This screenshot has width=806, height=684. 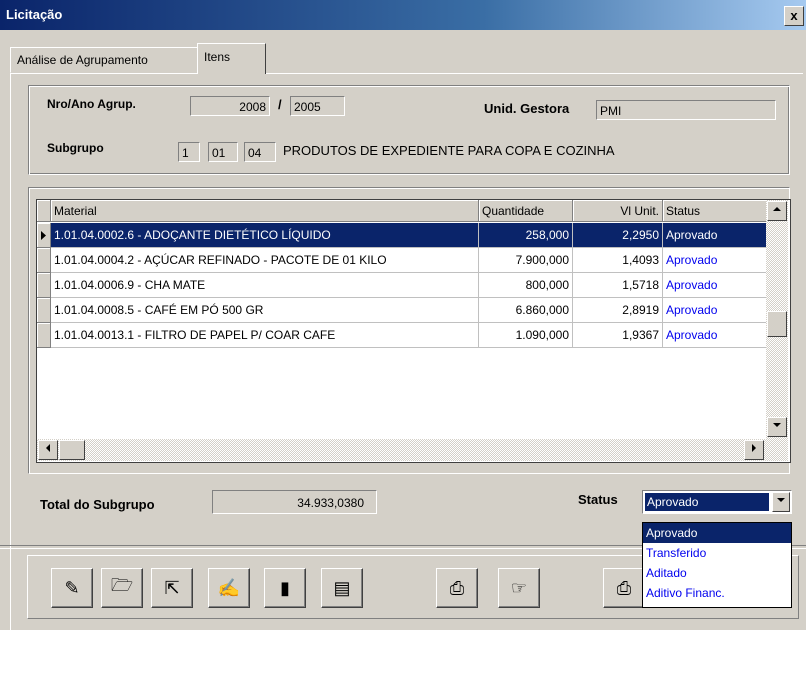 What do you see at coordinates (122, 585) in the screenshot?
I see `open-folder-icon: 🗁` at bounding box center [122, 585].